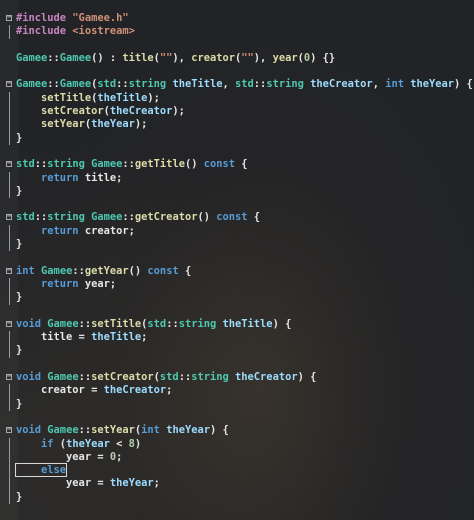 Image resolution: width=474 pixels, height=520 pixels. What do you see at coordinates (72, 18) in the screenshot?
I see `code-text: #include "Gamee.h"` at bounding box center [72, 18].